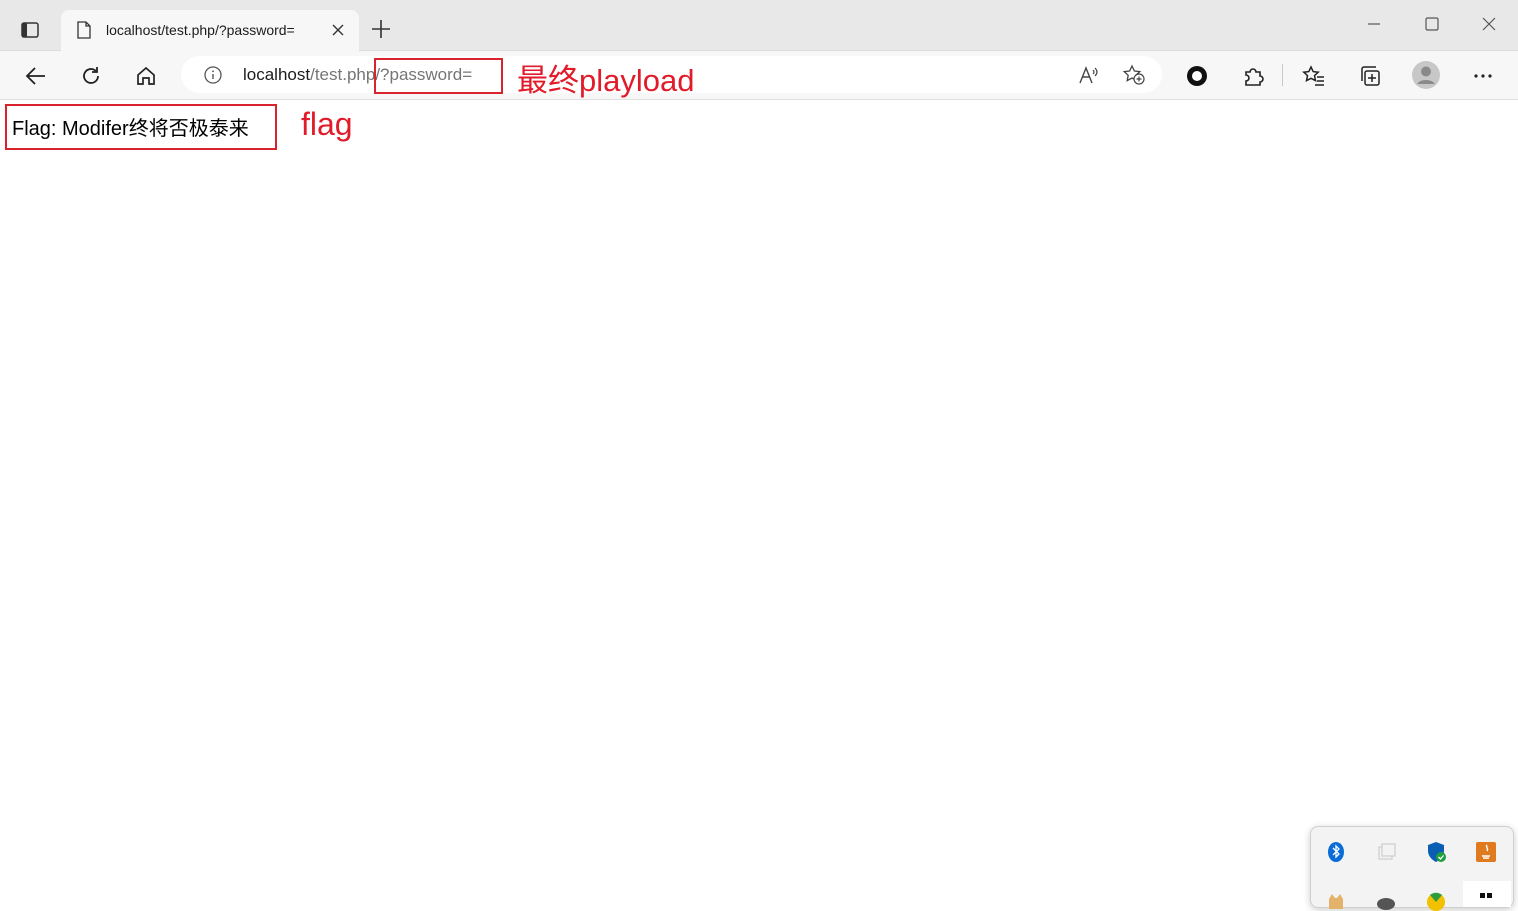 This screenshot has width=1518, height=911. I want to click on refresh-icon, so click(91, 75).